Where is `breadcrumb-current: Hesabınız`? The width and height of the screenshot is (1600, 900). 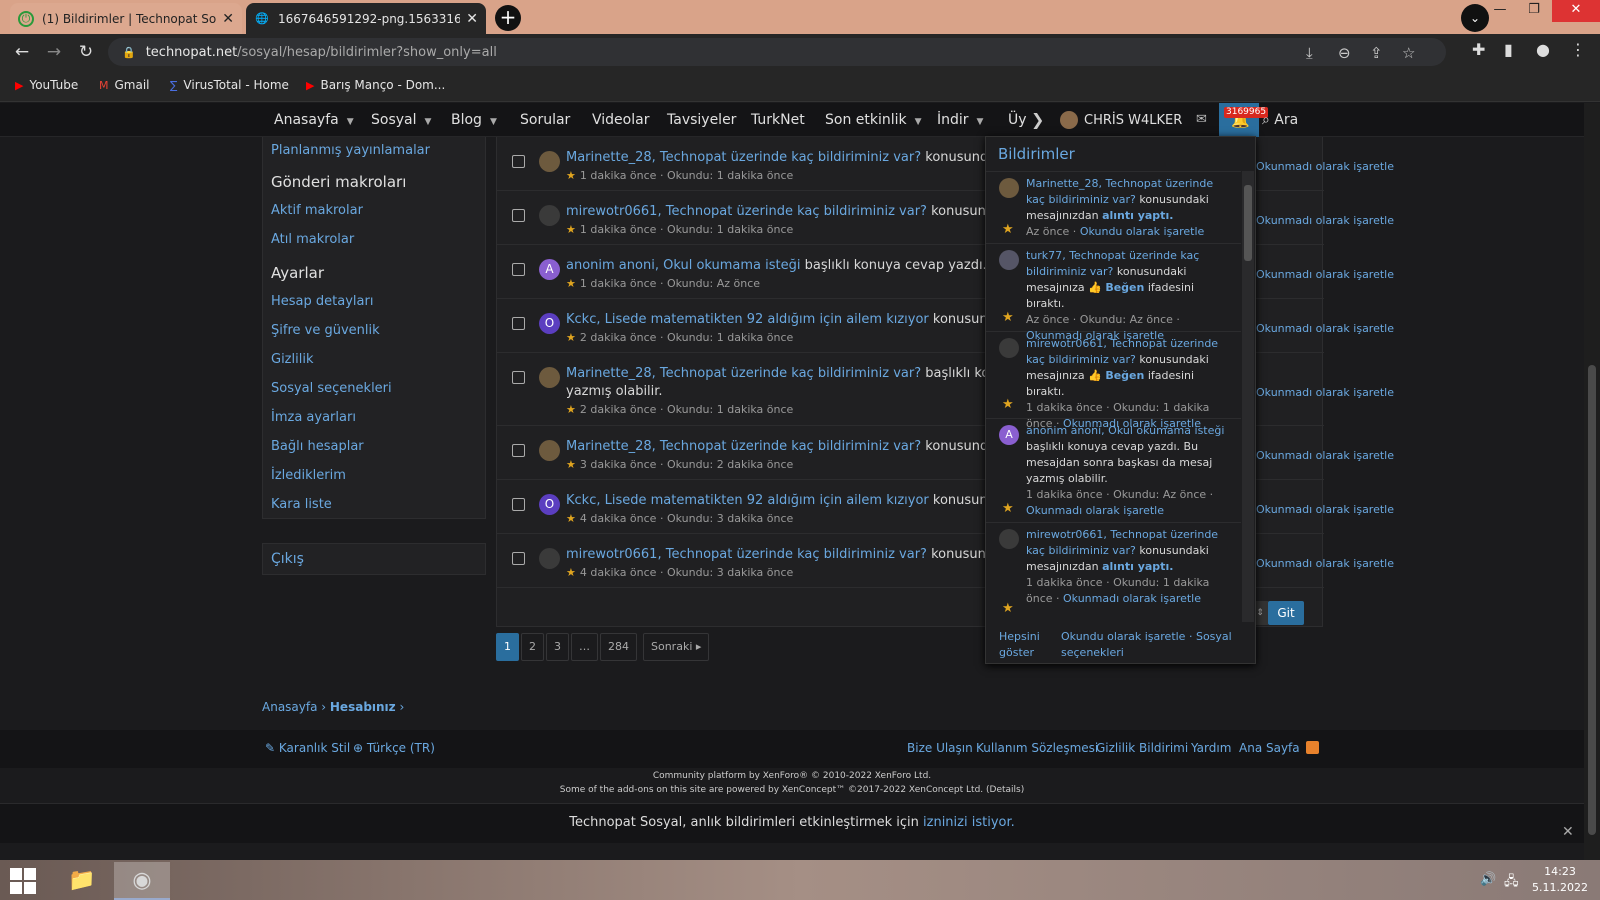 breadcrumb-current: Hesabınız is located at coordinates (363, 707).